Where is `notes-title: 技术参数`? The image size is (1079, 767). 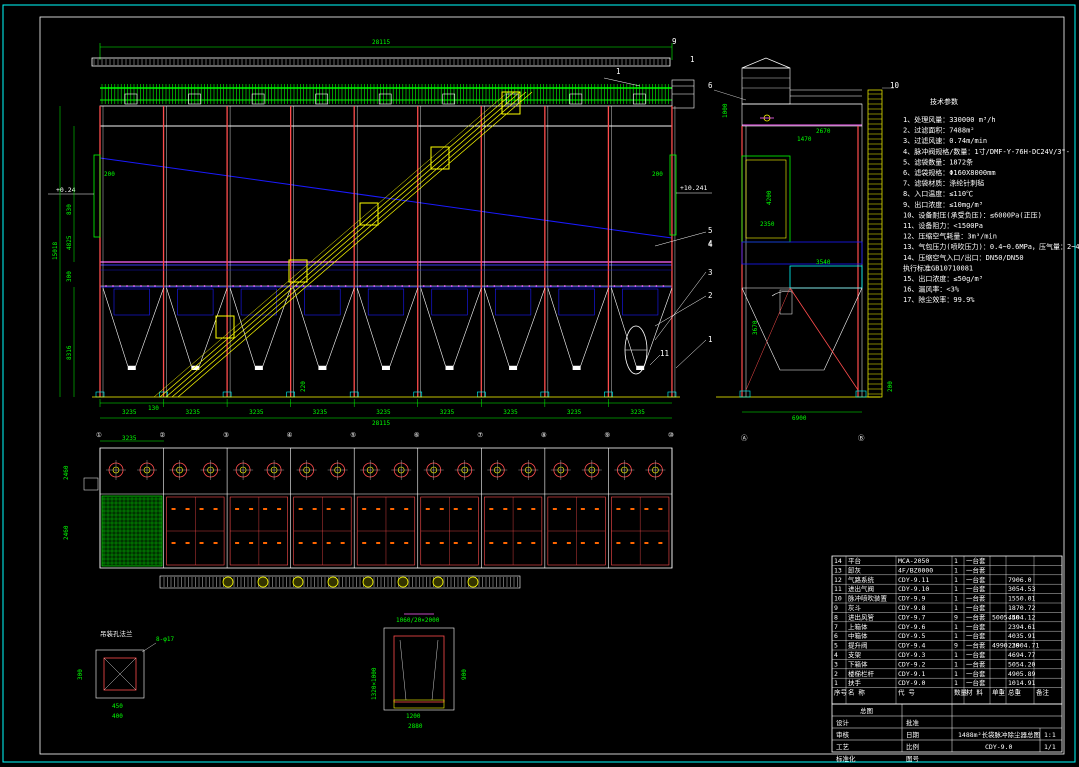
notes-title: 技术参数 is located at coordinates (944, 101).